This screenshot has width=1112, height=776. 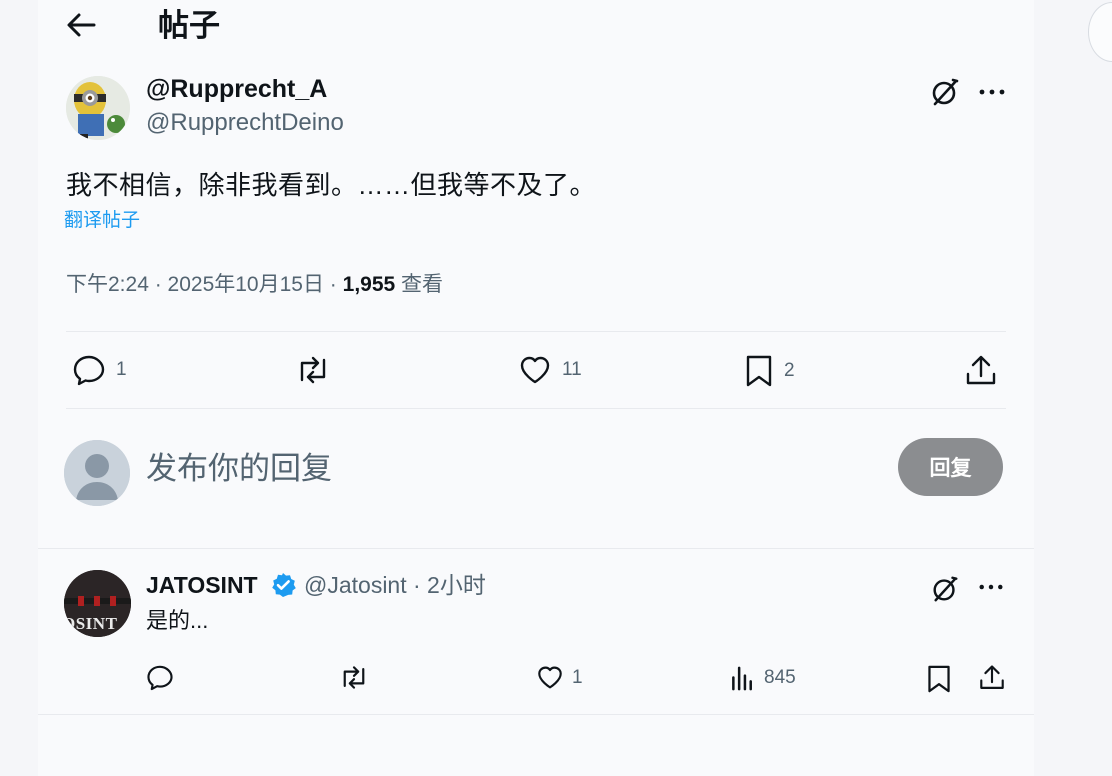 I want to click on comment-reply-action, so click(x=164, y=677).